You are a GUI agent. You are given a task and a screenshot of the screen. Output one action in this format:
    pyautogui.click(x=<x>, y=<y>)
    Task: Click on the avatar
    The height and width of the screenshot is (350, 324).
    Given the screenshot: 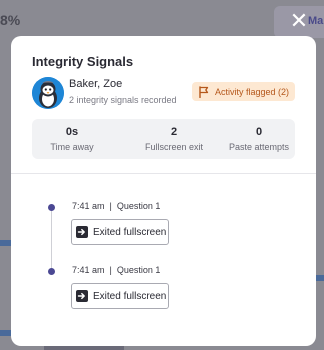 What is the action you would take?
    pyautogui.click(x=48, y=93)
    